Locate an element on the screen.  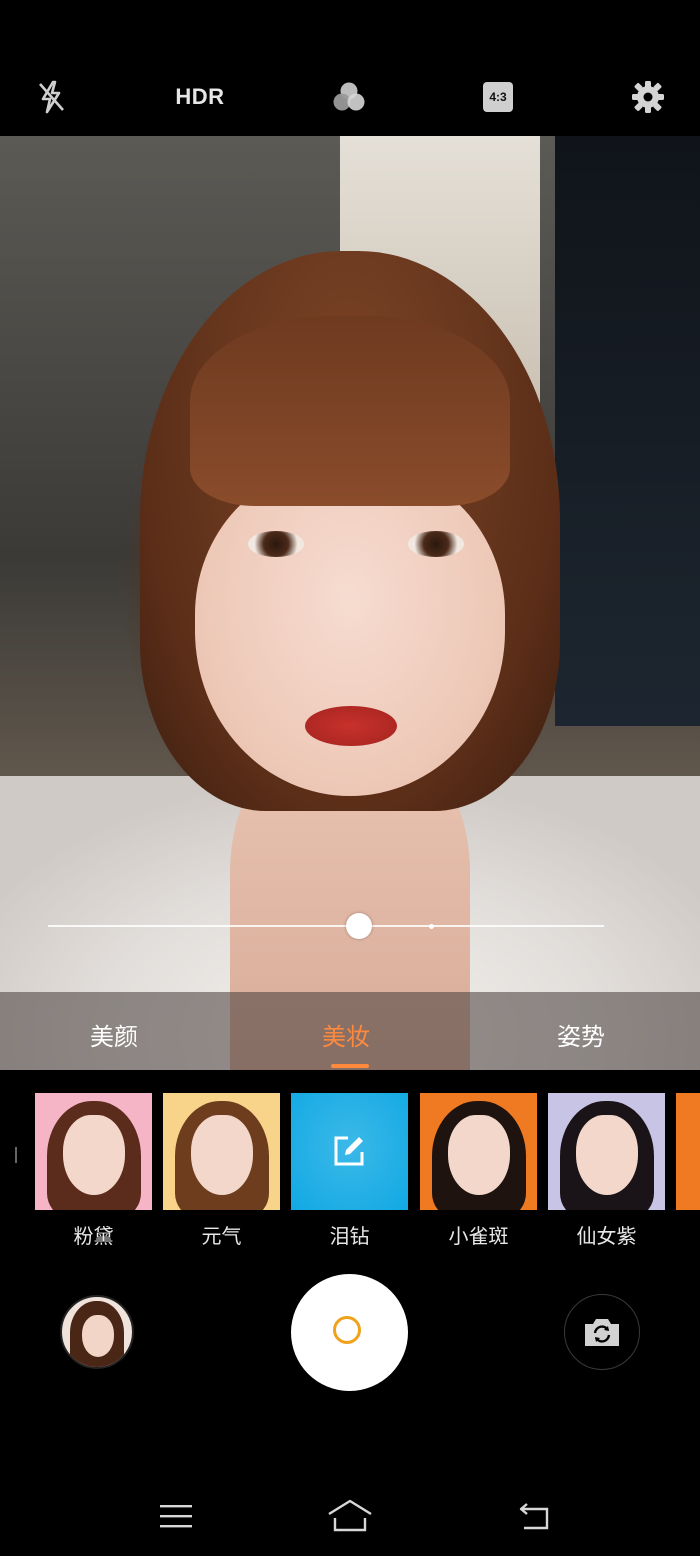
gallery-face is located at coordinates (98, 1336).